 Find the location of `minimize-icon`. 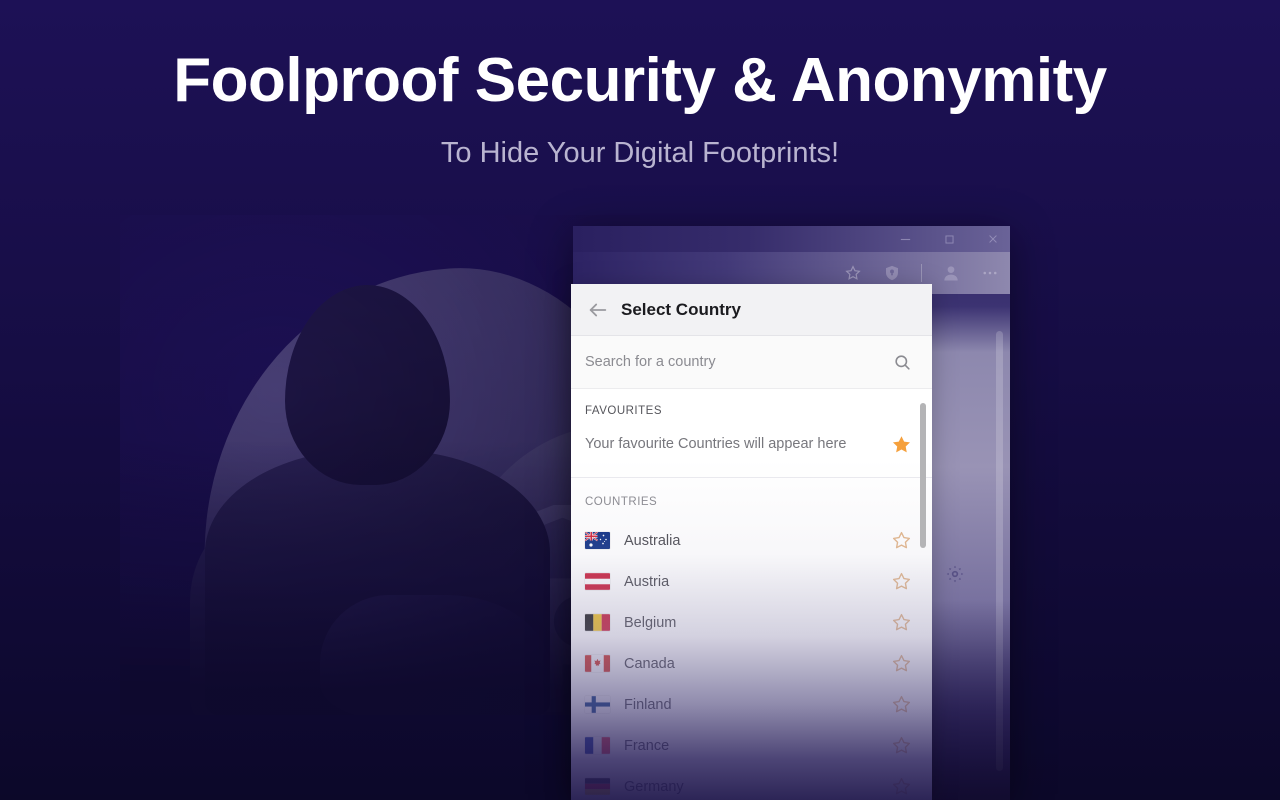

minimize-icon is located at coordinates (905, 239).